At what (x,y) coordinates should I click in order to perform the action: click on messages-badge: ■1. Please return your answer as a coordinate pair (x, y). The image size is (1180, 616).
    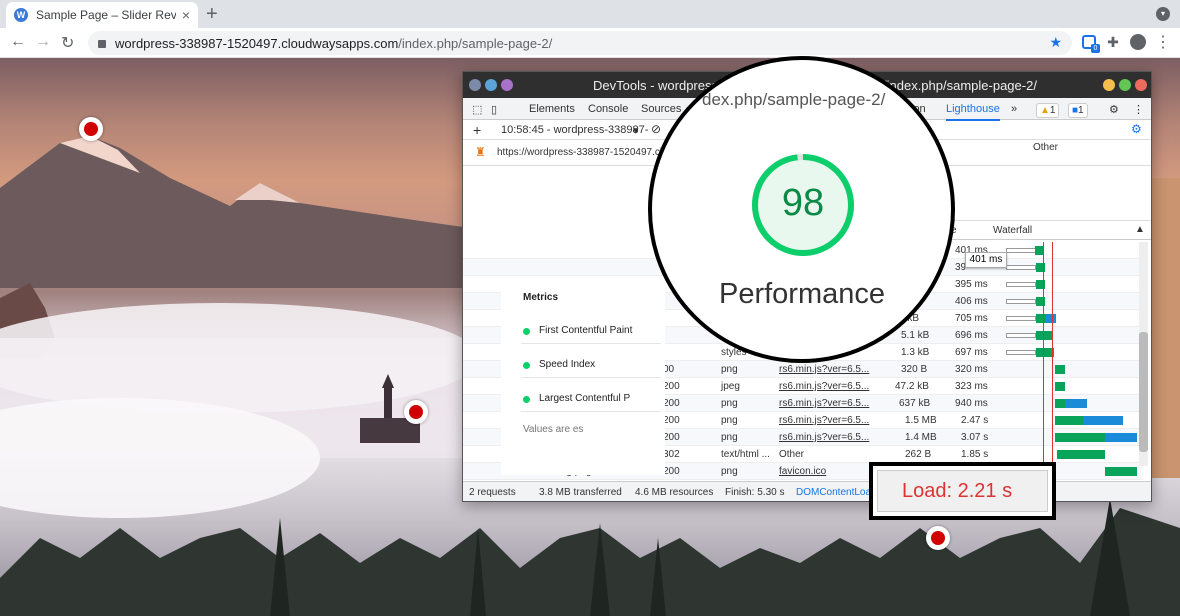
    Looking at the image, I should click on (1078, 110).